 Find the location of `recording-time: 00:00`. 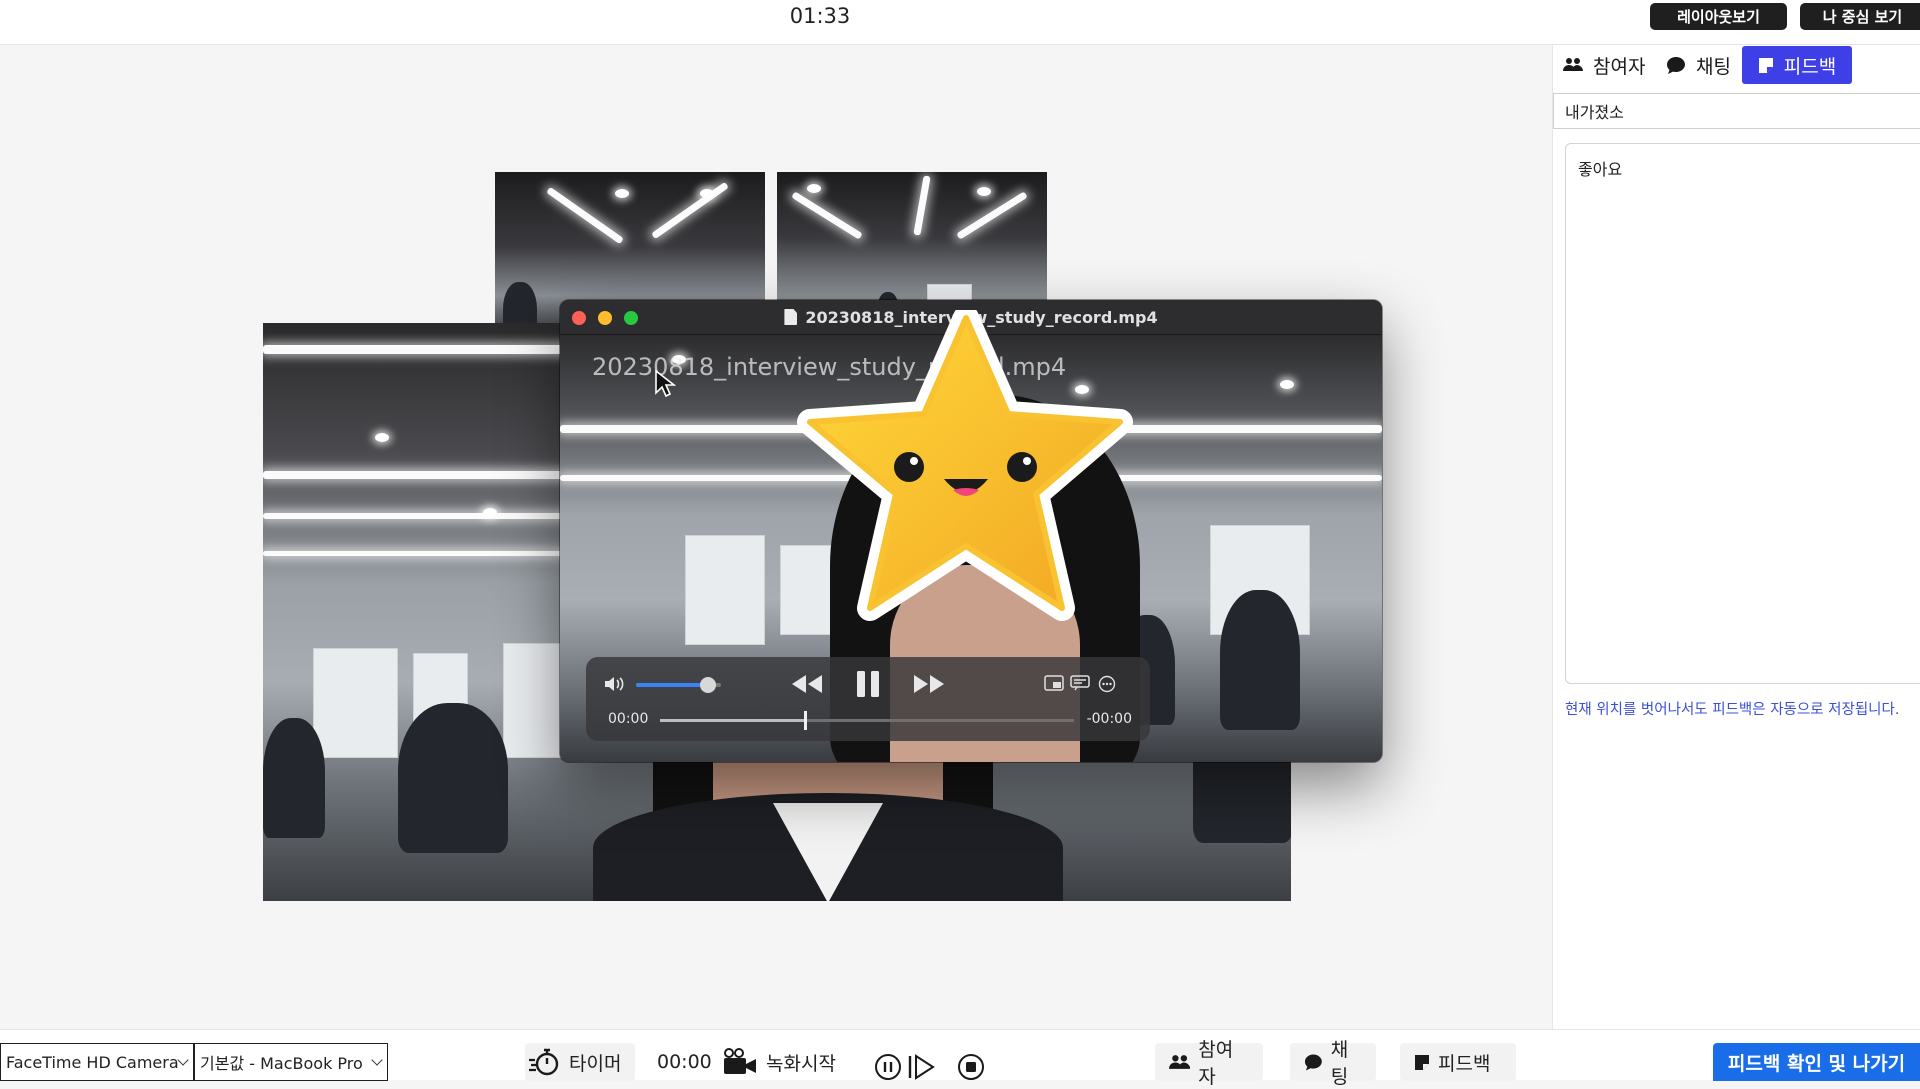

recording-time: 00:00 is located at coordinates (684, 1062).